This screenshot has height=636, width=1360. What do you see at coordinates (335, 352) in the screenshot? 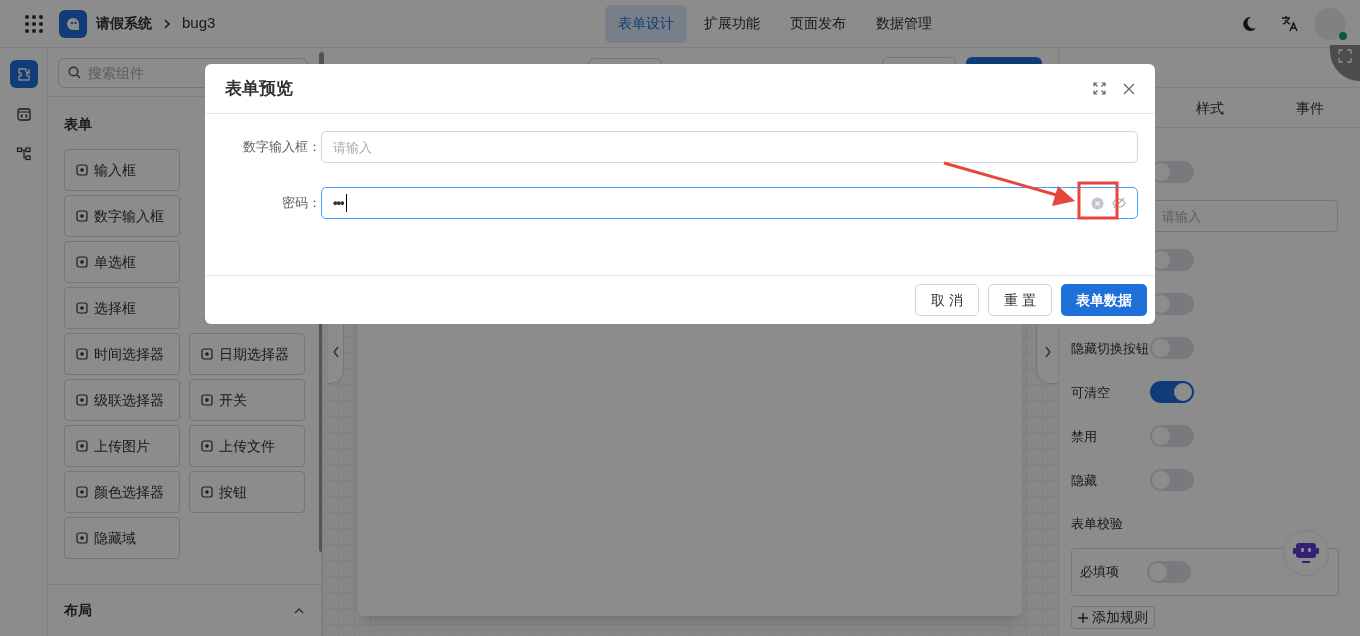
I see `chevron-left-icon` at bounding box center [335, 352].